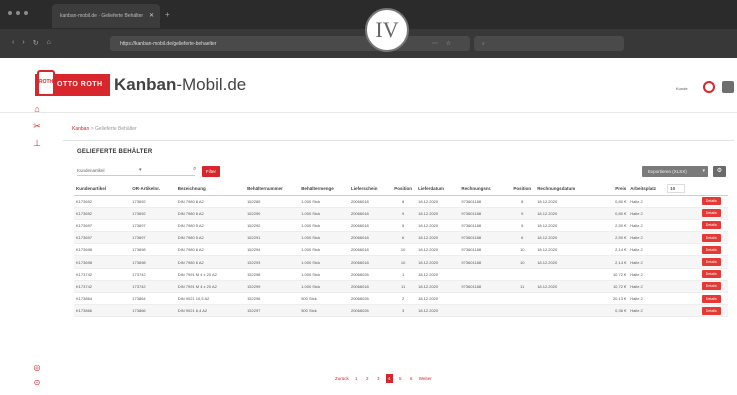  I want to click on filter-input, so click(167, 171).